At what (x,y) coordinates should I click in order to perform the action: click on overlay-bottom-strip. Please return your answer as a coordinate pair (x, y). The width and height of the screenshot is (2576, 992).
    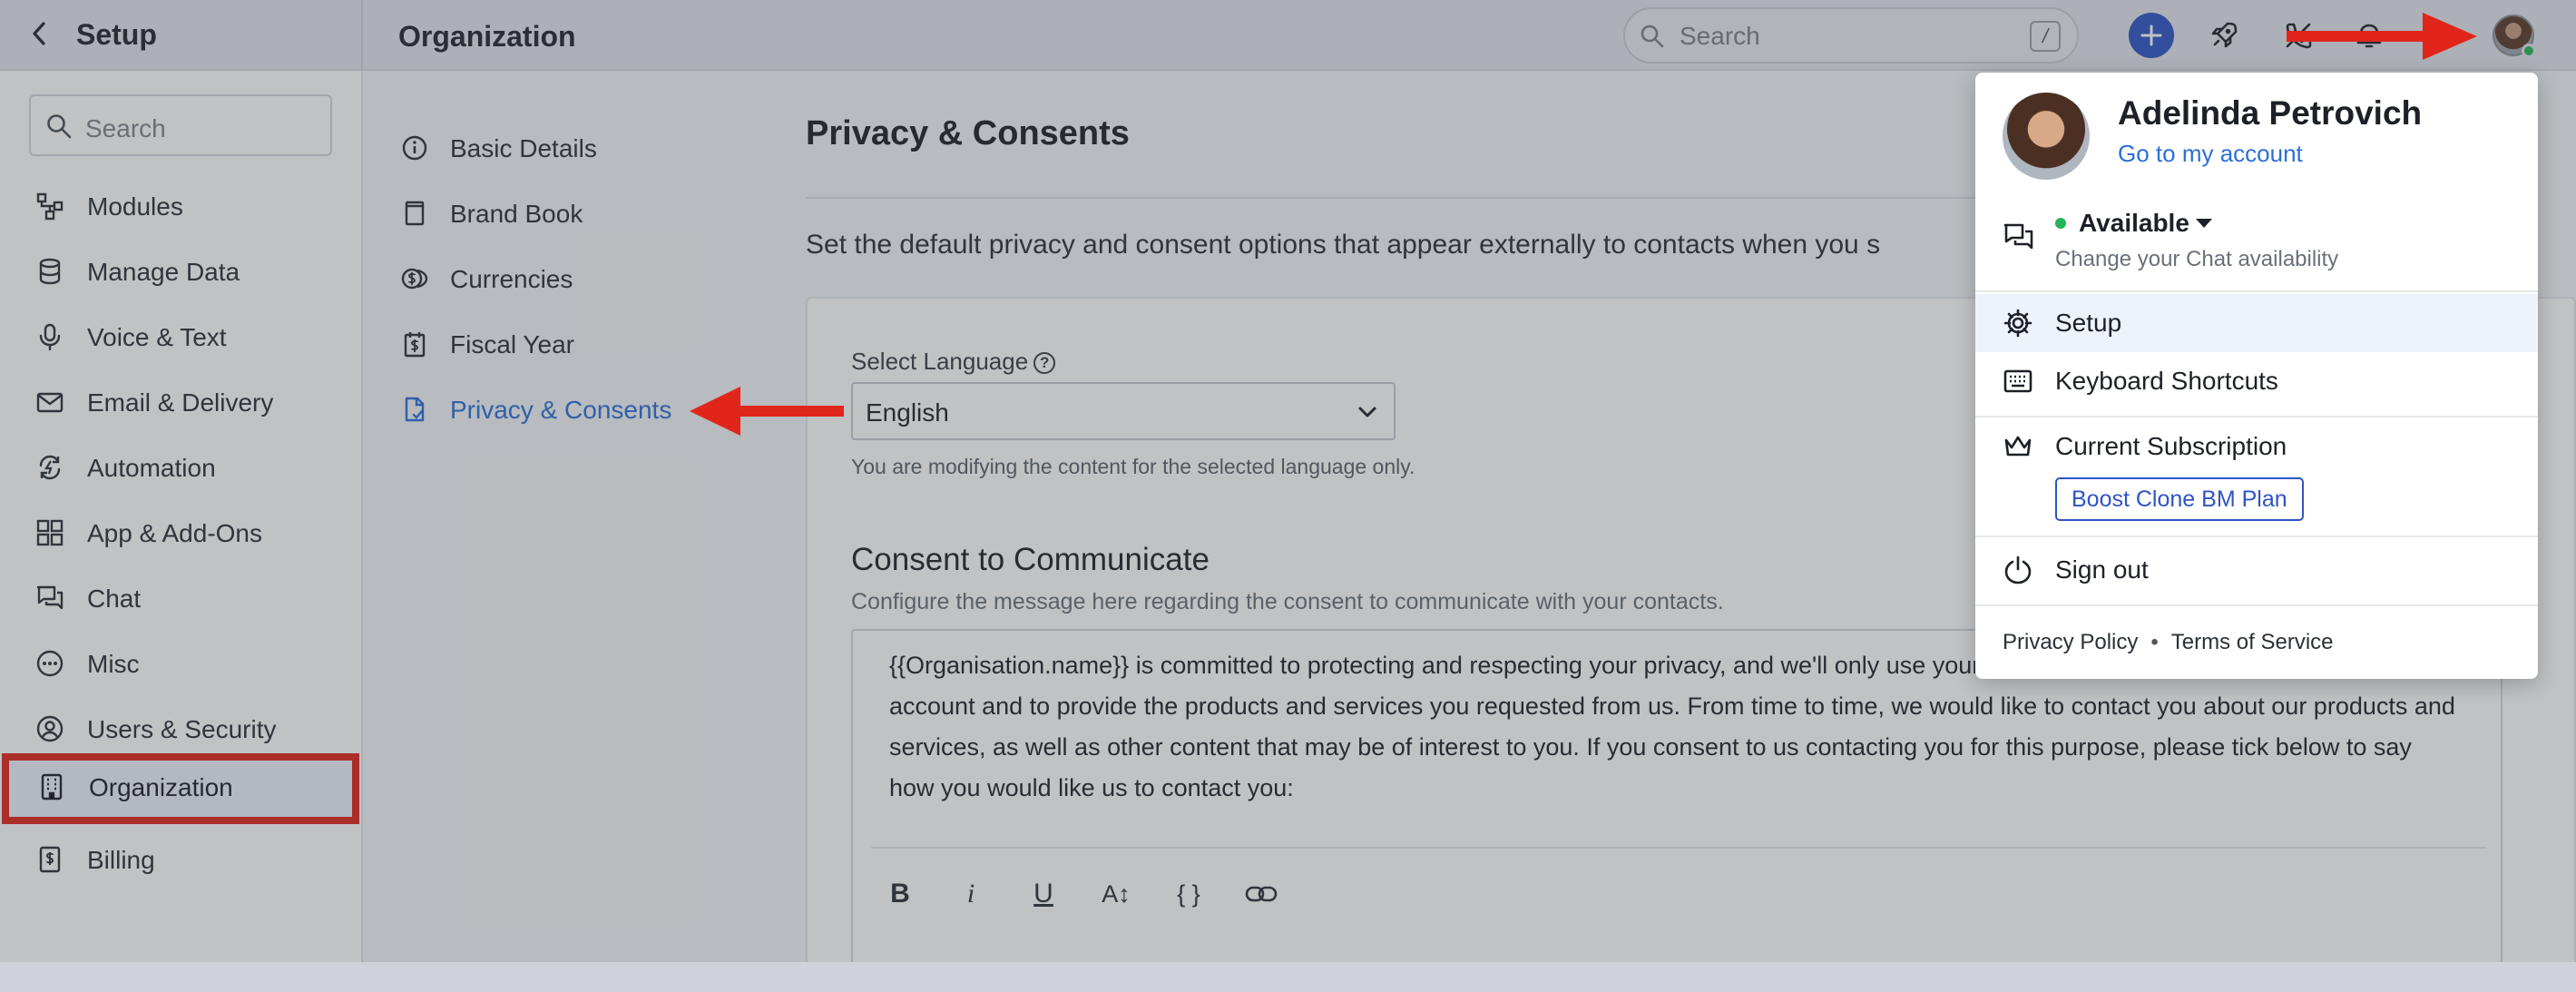
    Looking at the image, I should click on (1288, 977).